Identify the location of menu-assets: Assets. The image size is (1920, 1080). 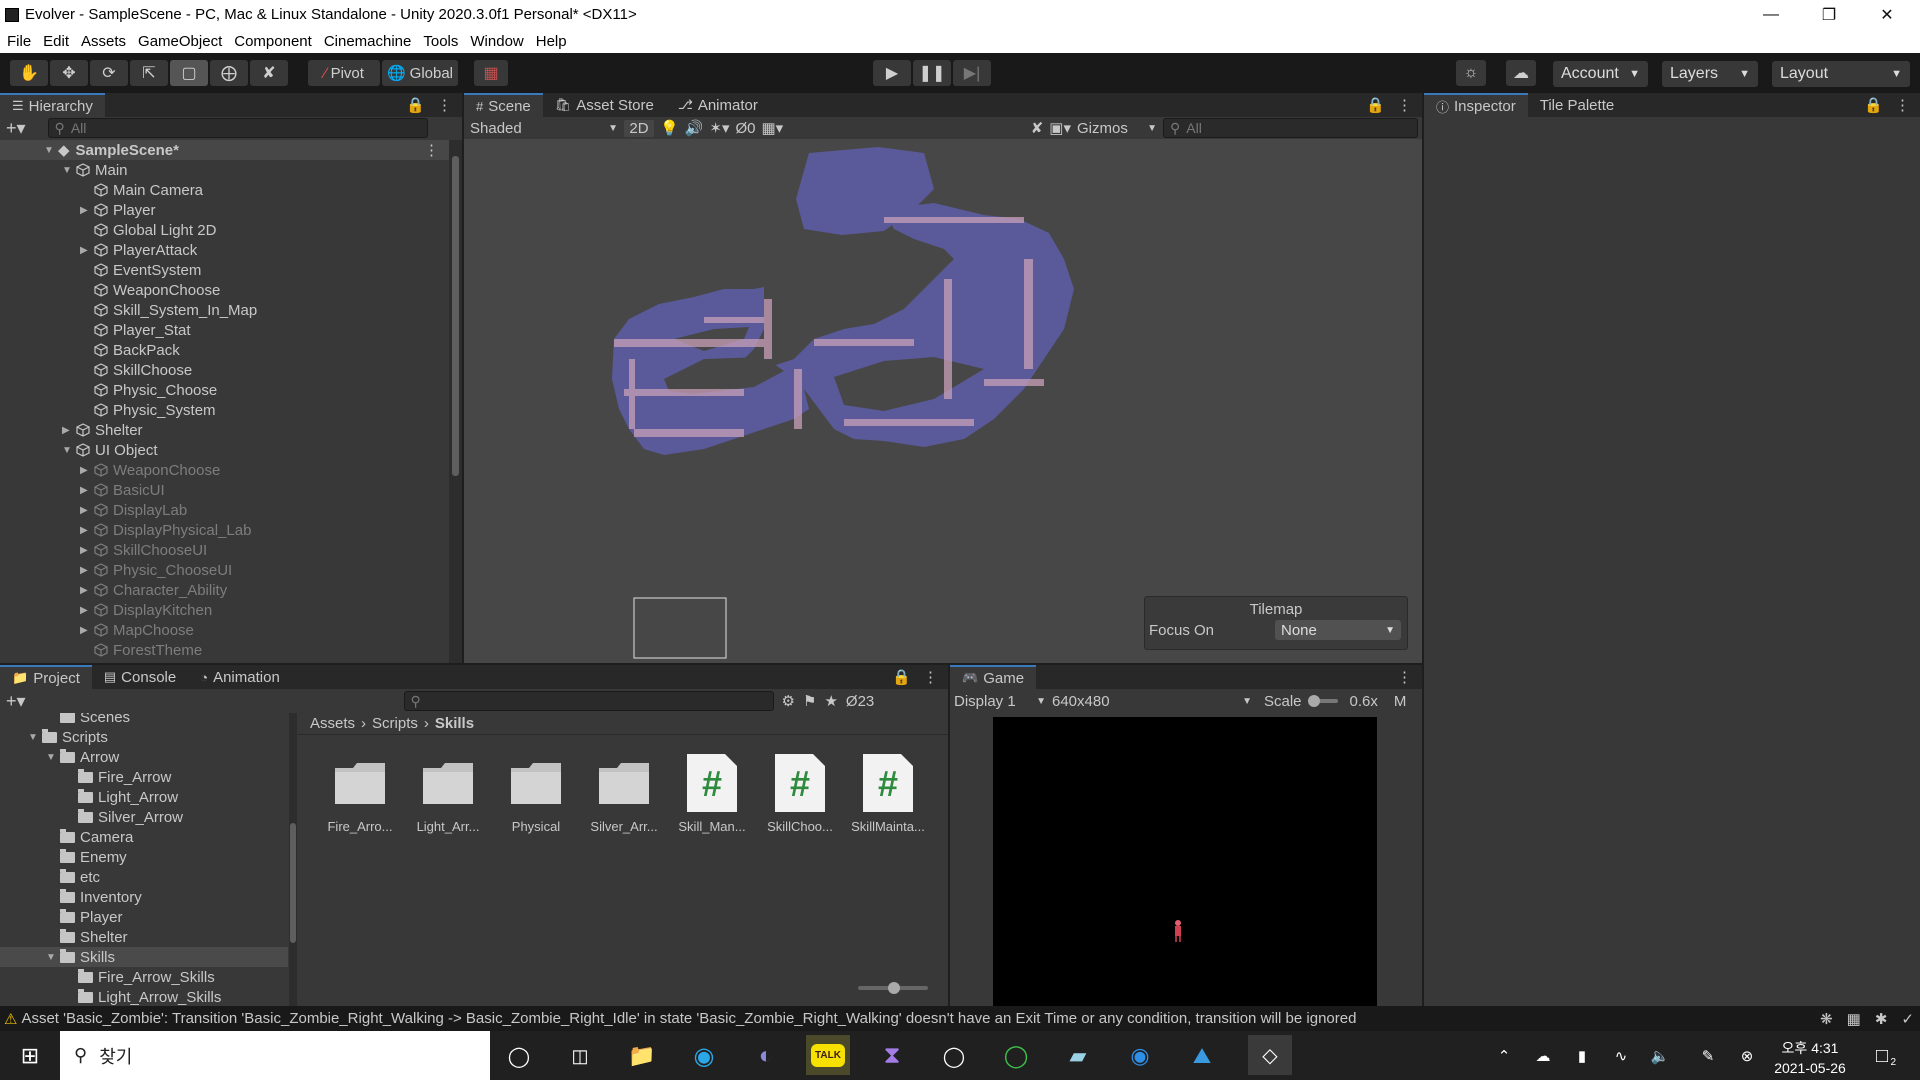
(105, 41).